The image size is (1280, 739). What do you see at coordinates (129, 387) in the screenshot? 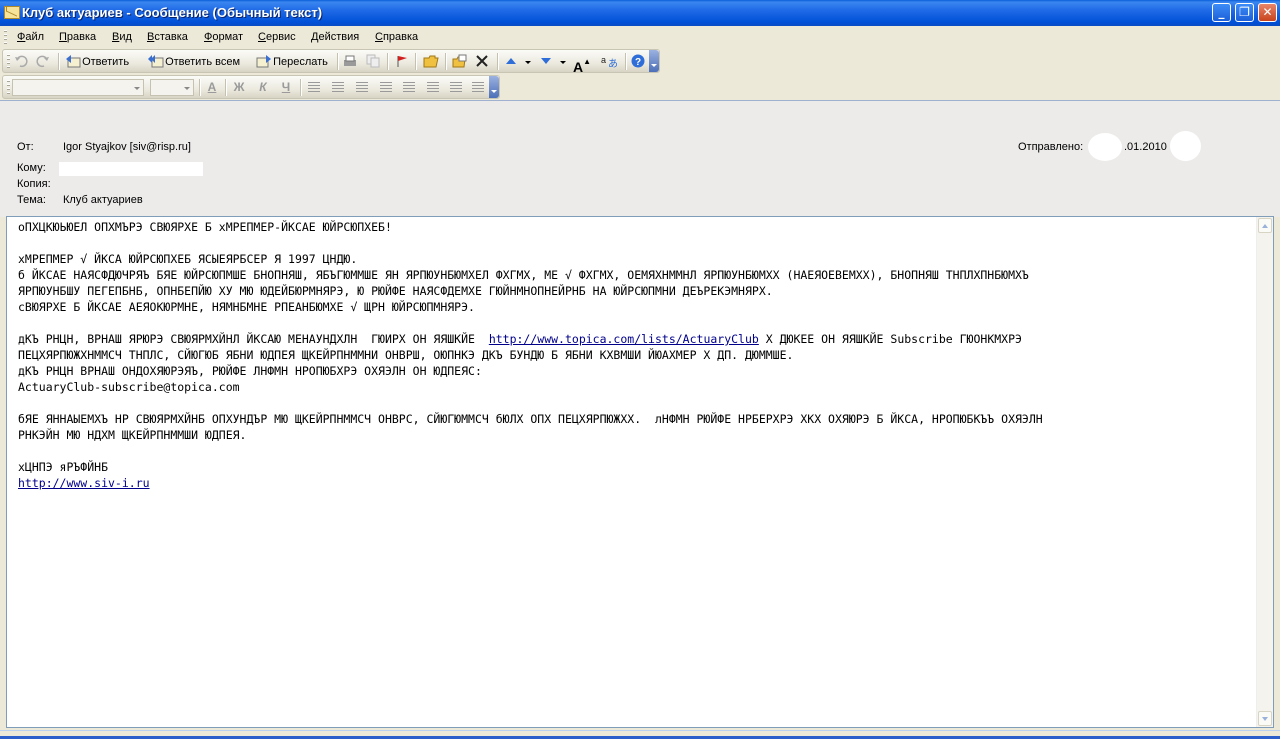
I see `body-line: ActuaryClub-subscribe@topica.com` at bounding box center [129, 387].